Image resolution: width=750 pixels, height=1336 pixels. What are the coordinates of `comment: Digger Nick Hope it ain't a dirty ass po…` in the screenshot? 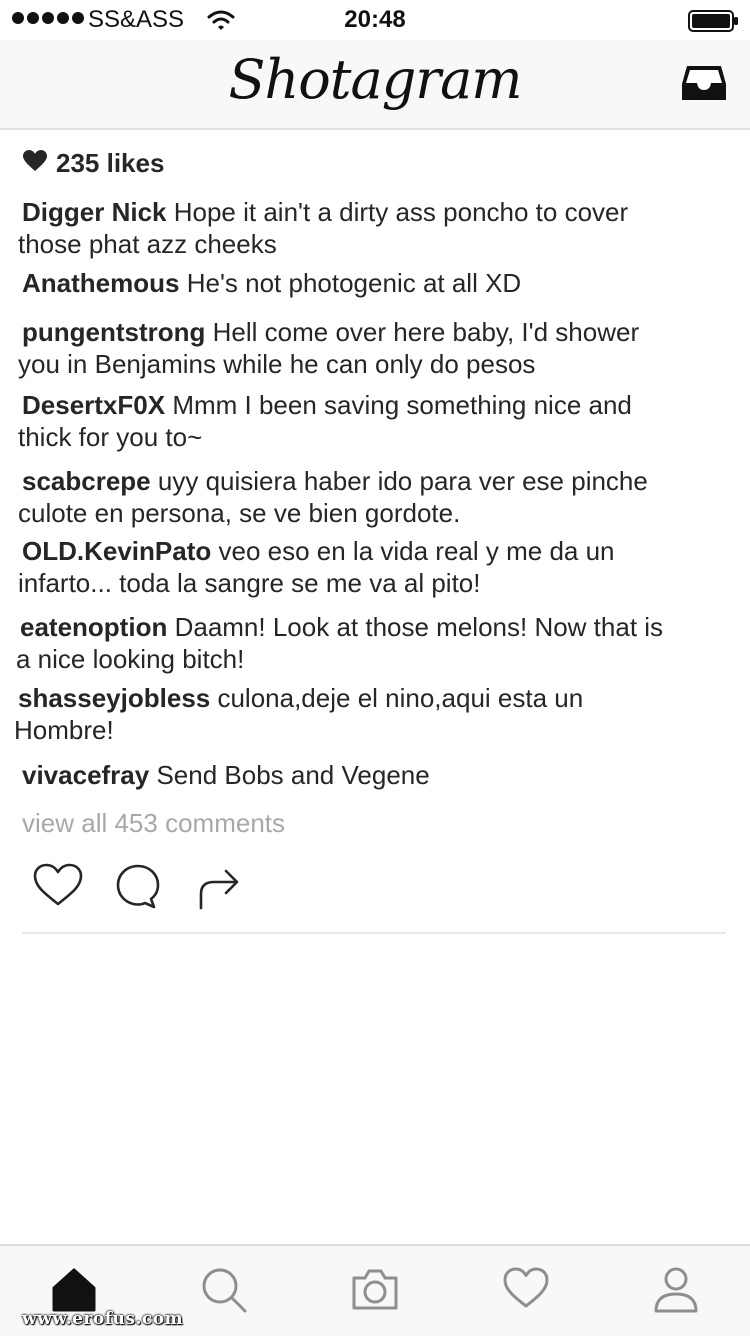 It's located at (325, 212).